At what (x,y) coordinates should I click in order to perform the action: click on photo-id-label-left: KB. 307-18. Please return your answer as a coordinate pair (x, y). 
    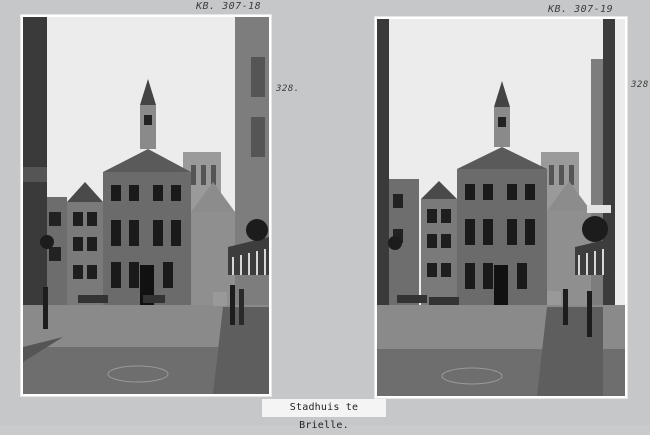
    Looking at the image, I should click on (229, 6).